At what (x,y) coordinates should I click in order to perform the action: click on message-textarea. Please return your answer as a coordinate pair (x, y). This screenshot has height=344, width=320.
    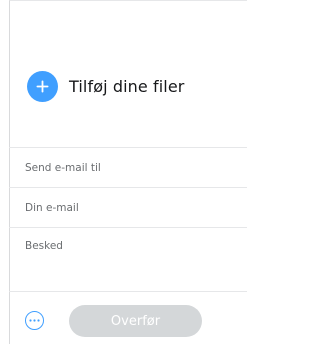
    Looking at the image, I should click on (125, 260).